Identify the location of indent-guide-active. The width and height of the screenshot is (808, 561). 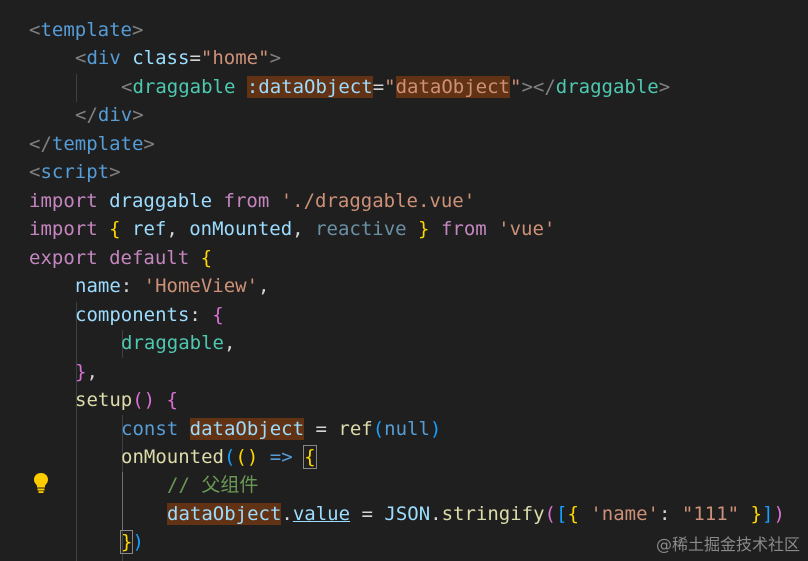
(122, 501).